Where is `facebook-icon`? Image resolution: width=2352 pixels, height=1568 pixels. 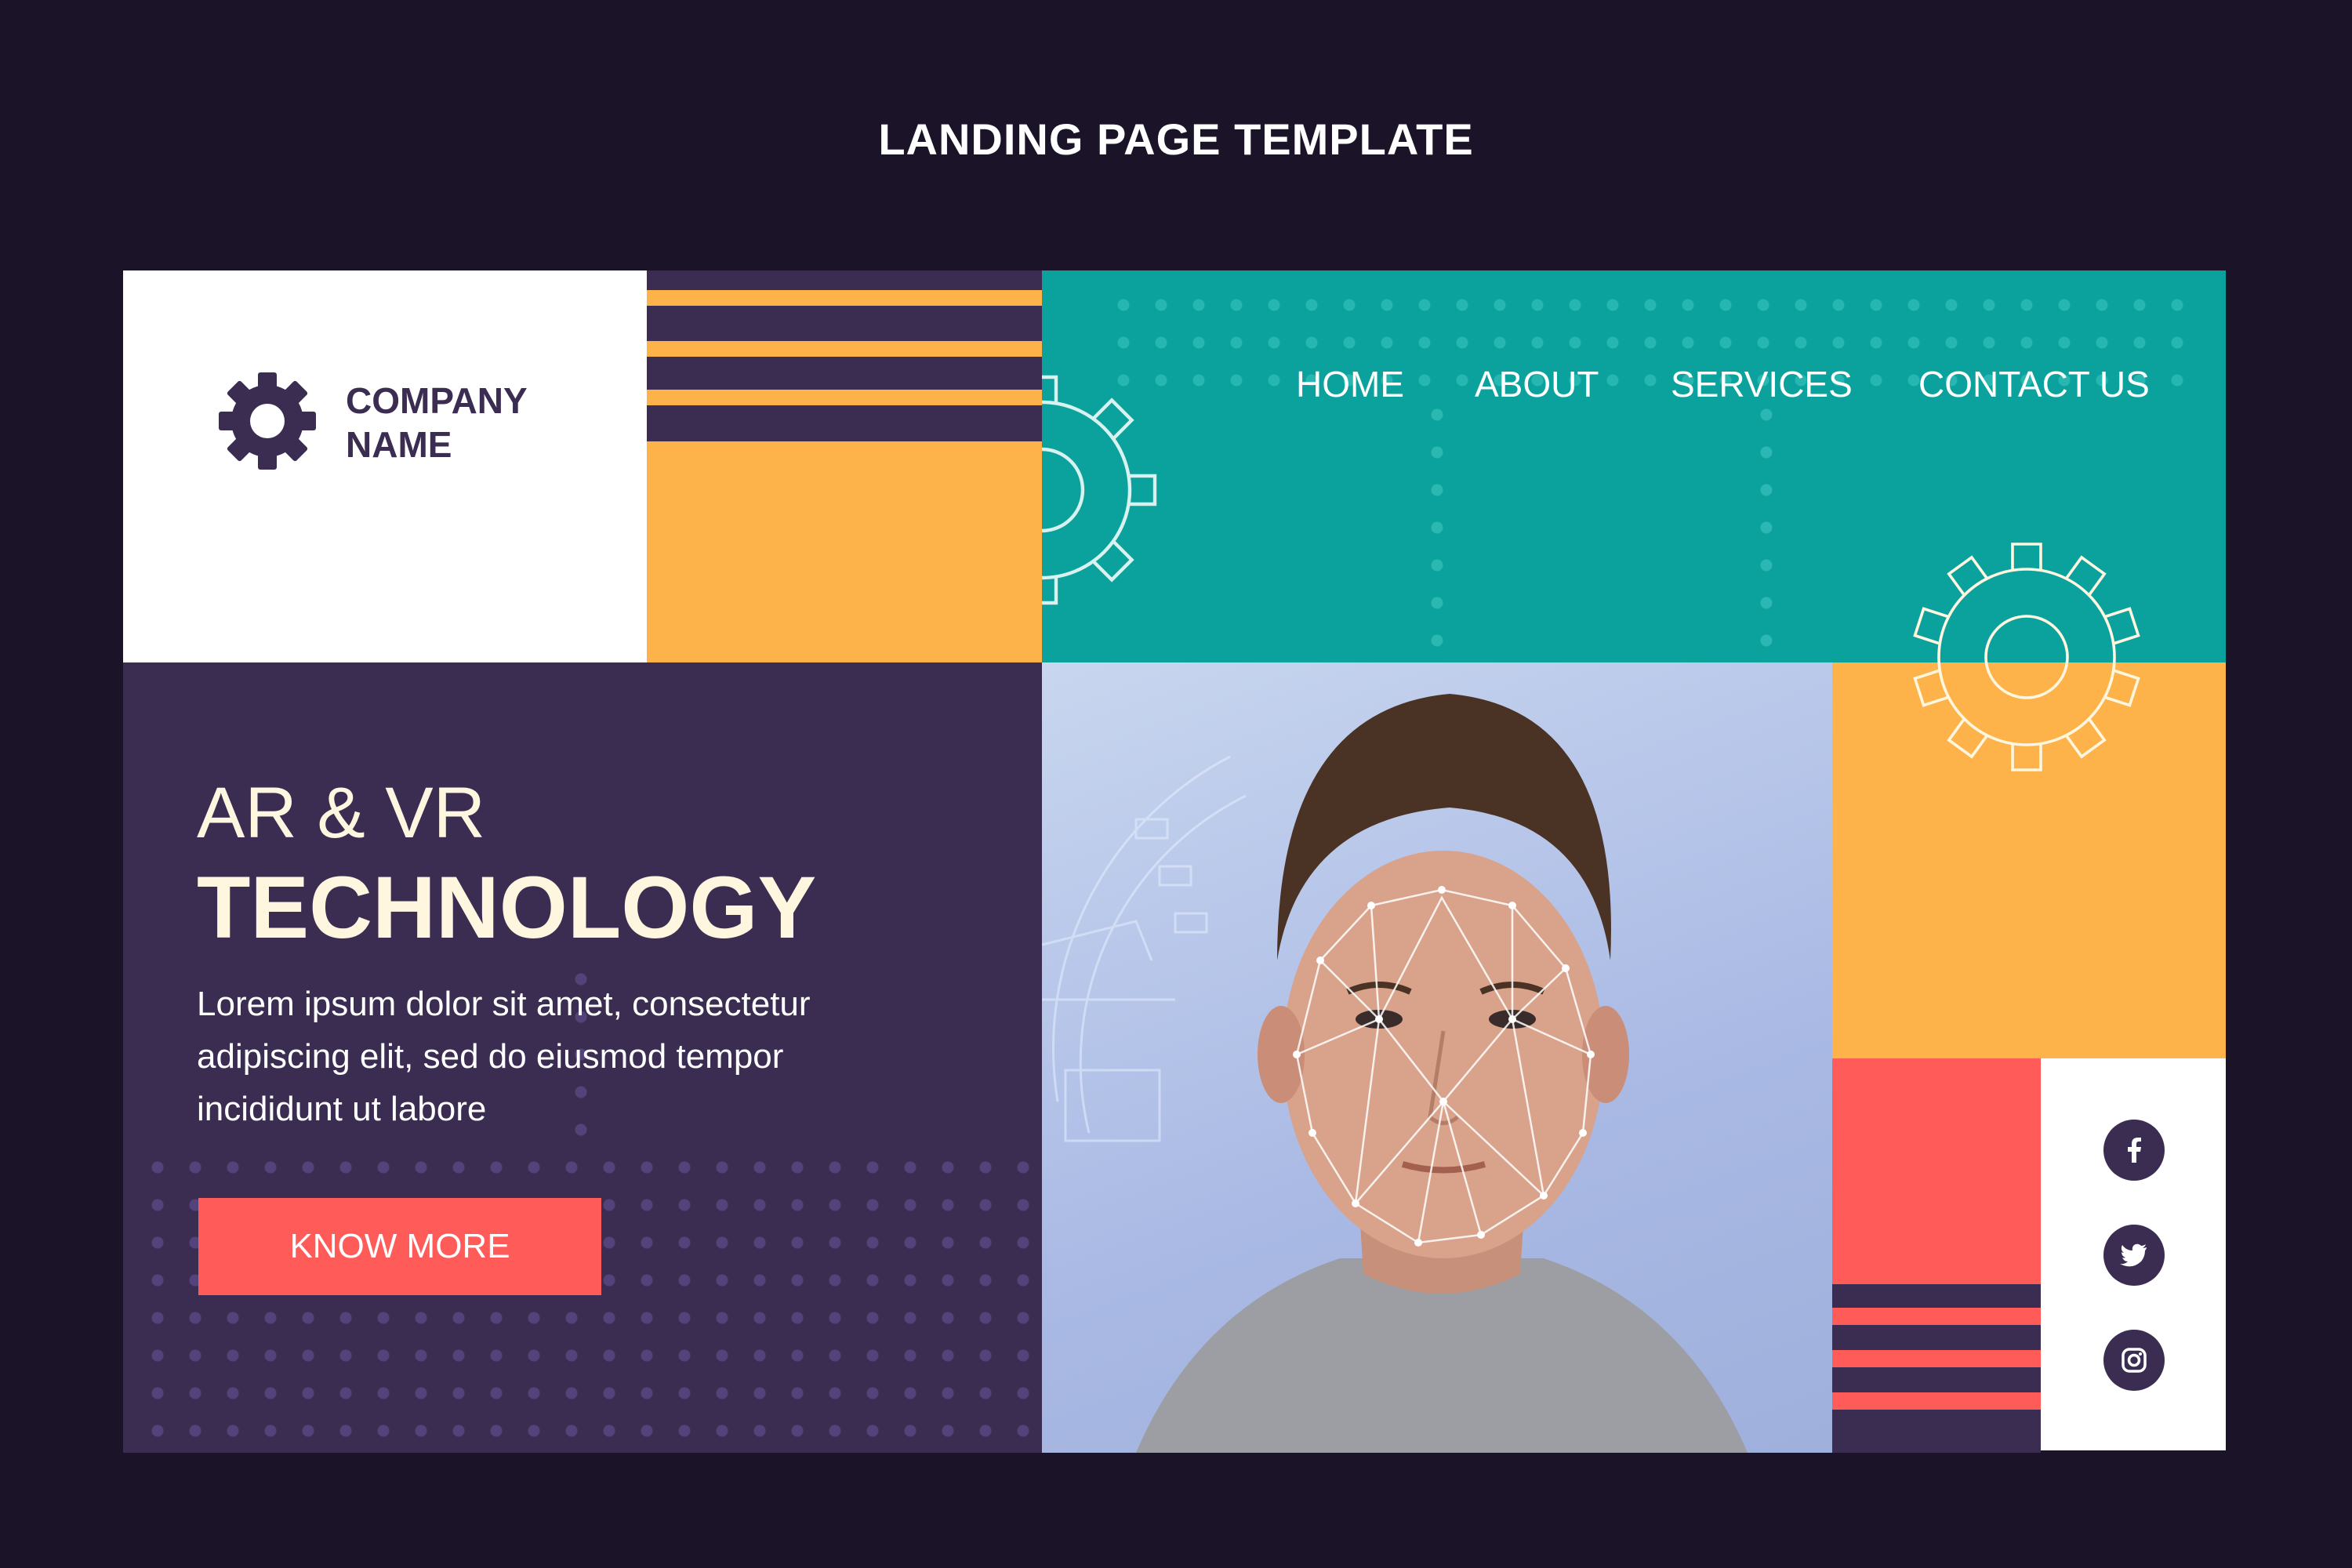 facebook-icon is located at coordinates (2134, 1150).